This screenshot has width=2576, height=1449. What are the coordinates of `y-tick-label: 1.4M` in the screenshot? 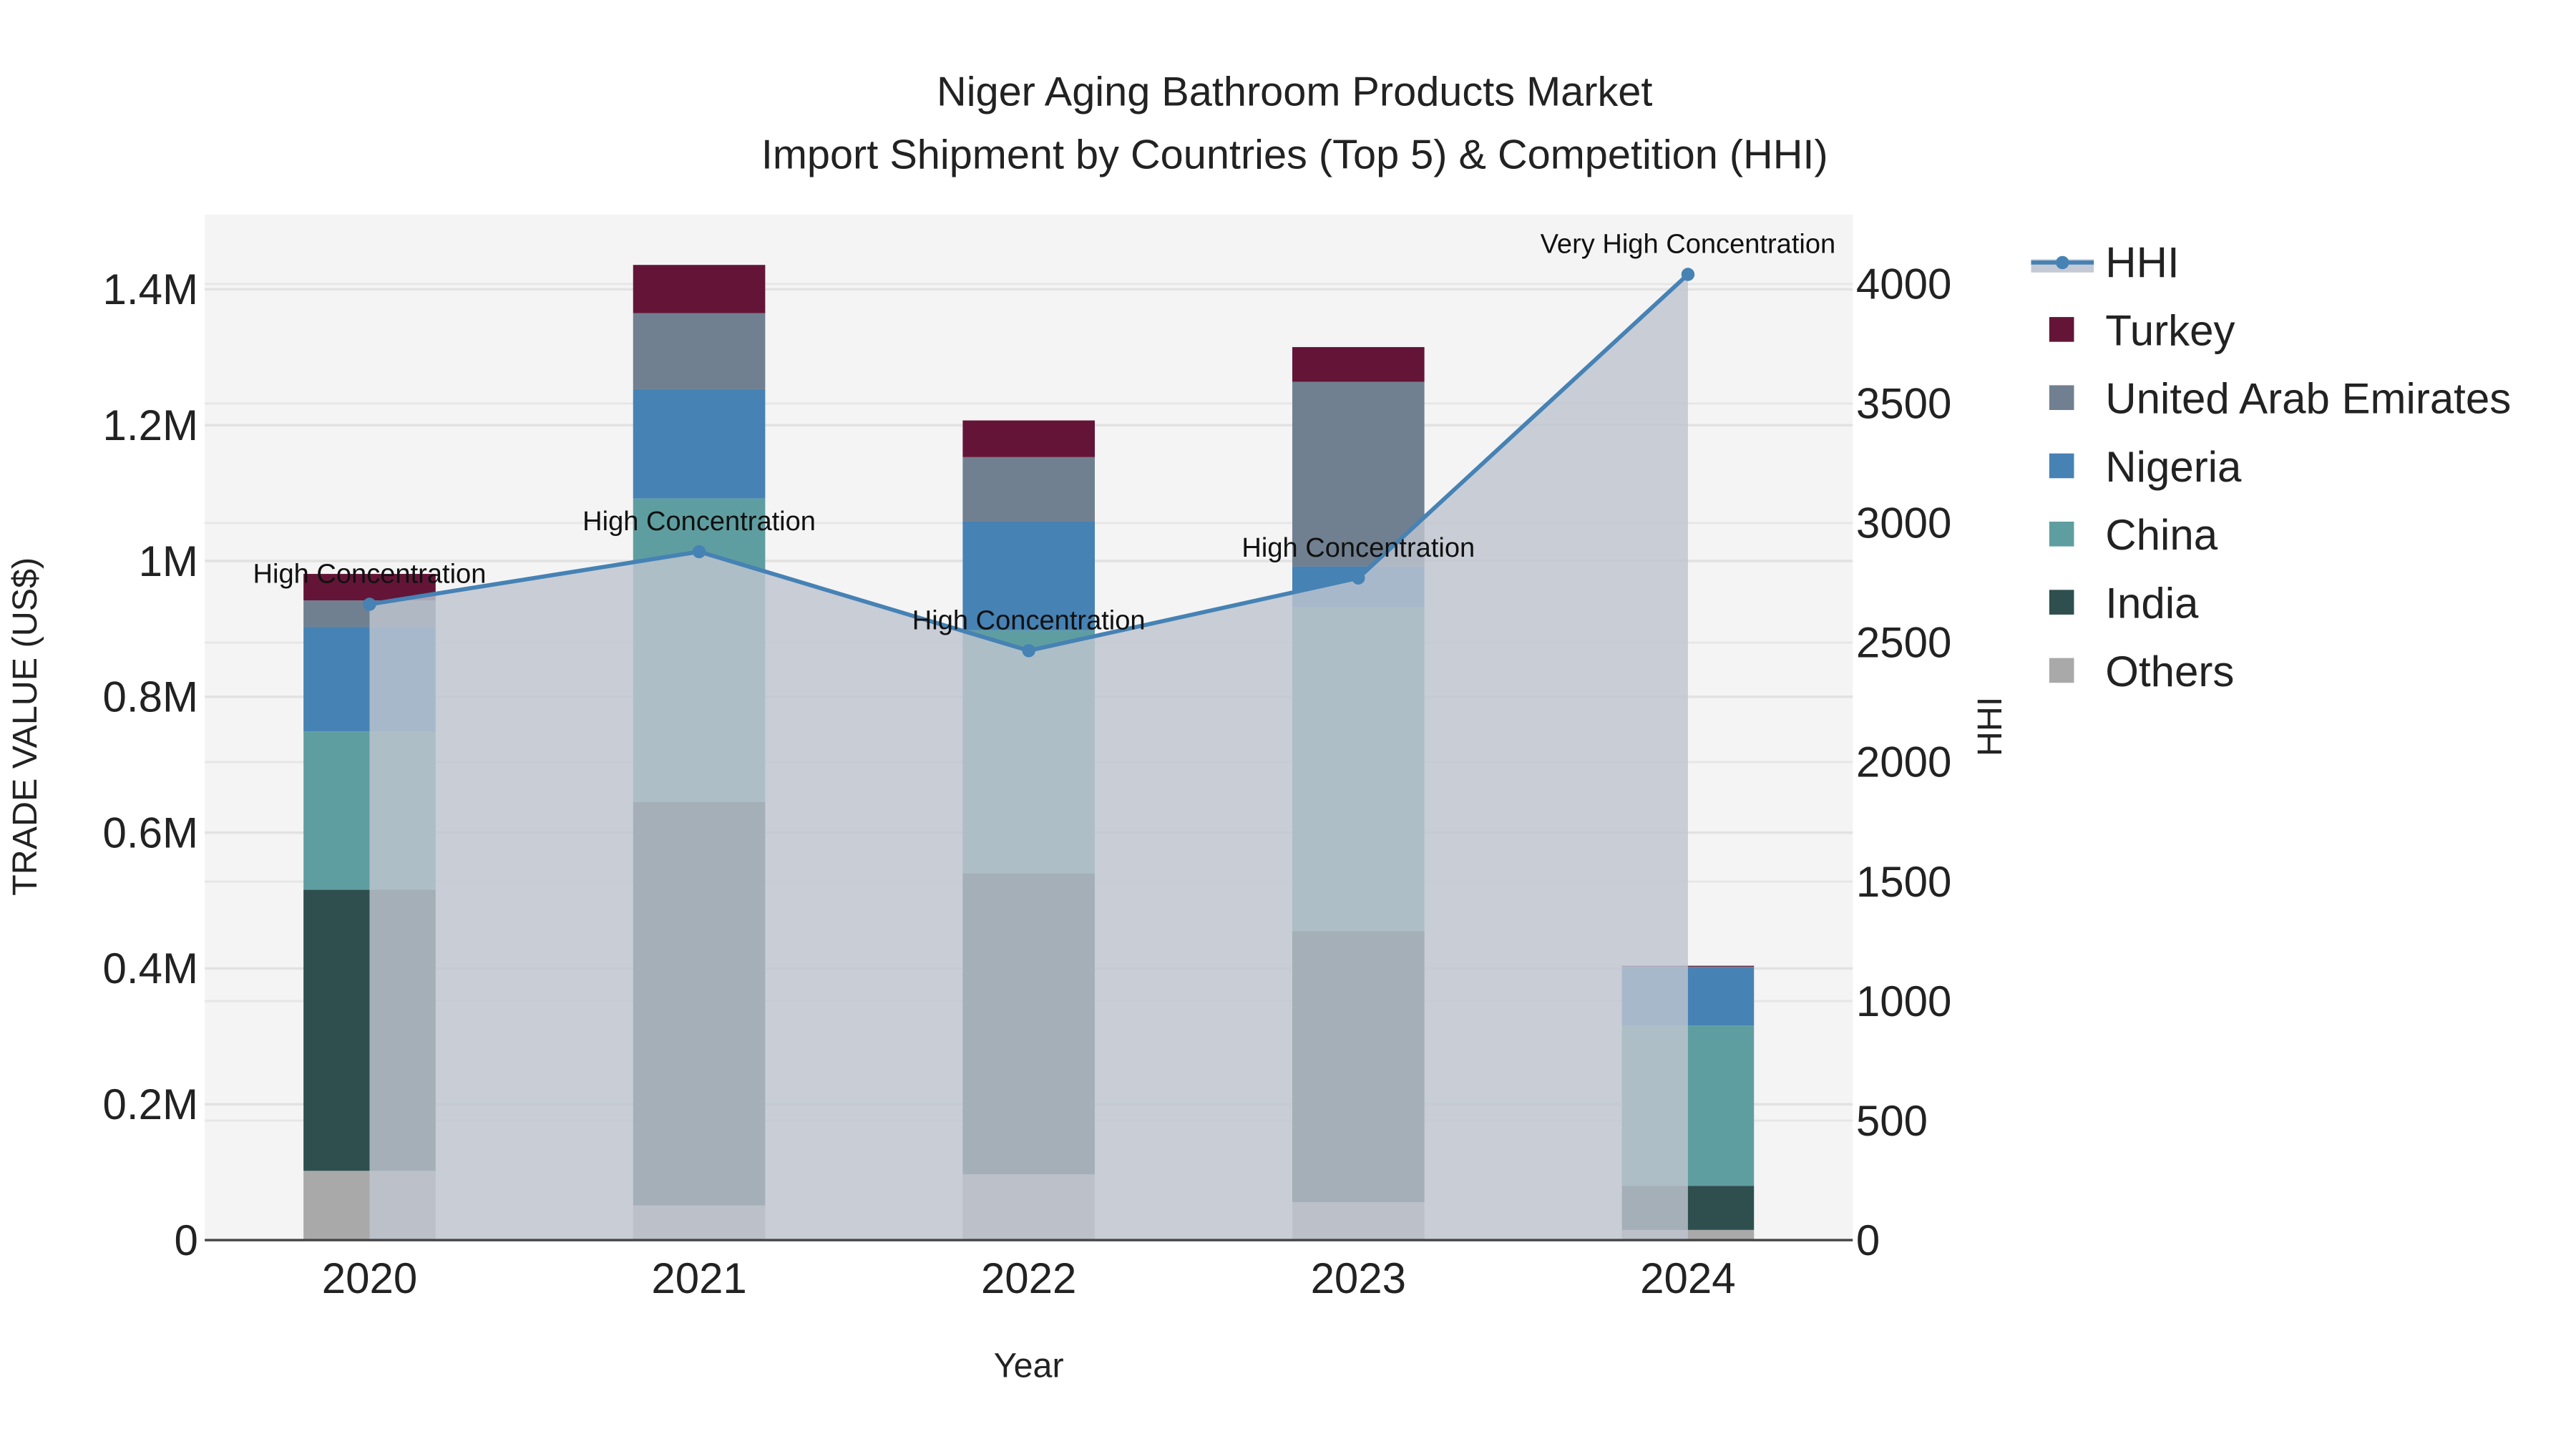 It's located at (150, 289).